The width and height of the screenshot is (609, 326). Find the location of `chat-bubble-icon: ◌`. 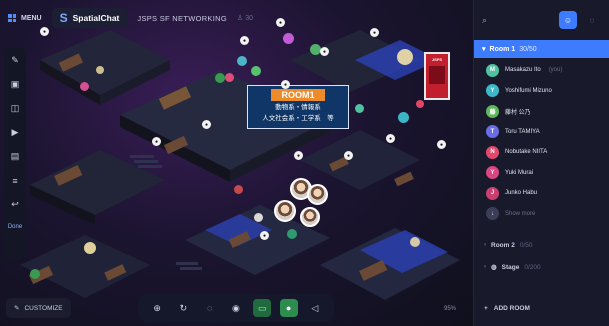

chat-bubble-icon: ◌ is located at coordinates (210, 308).